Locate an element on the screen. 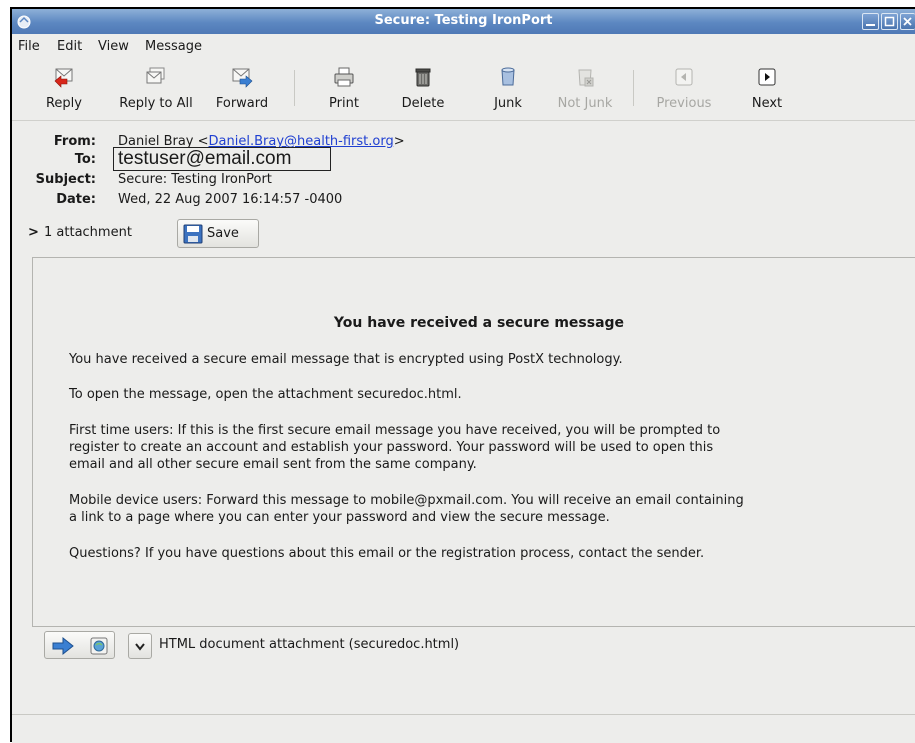 This screenshot has height=743, width=915. previous-label: Previous is located at coordinates (684, 103).